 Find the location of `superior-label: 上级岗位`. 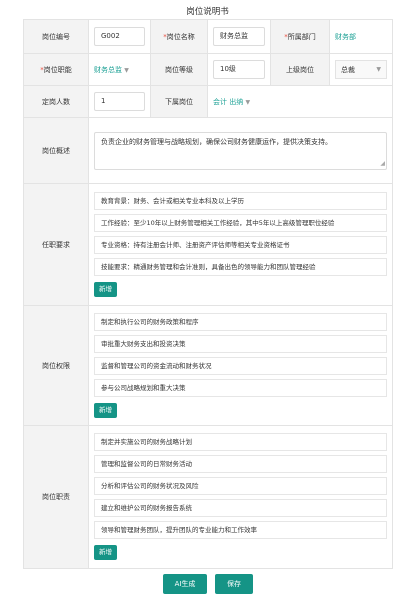

superior-label: 上级岗位 is located at coordinates (300, 69).